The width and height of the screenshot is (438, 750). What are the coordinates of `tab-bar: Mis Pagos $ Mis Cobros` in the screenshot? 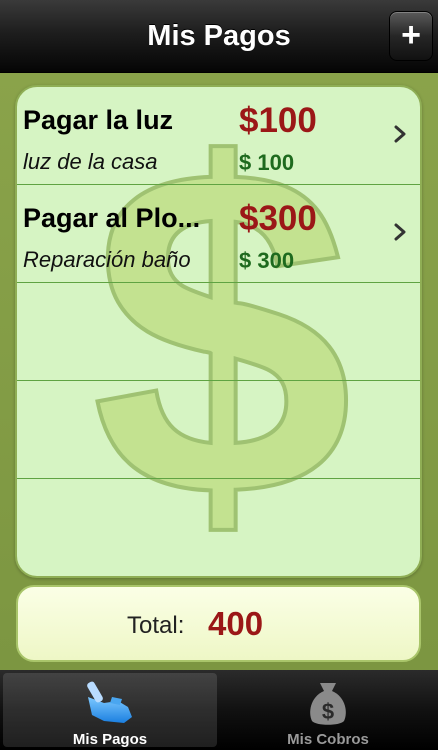 It's located at (219, 710).